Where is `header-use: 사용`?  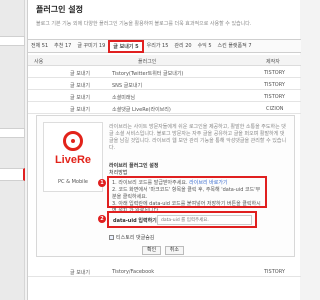 header-use: 사용 is located at coordinates (39, 62).